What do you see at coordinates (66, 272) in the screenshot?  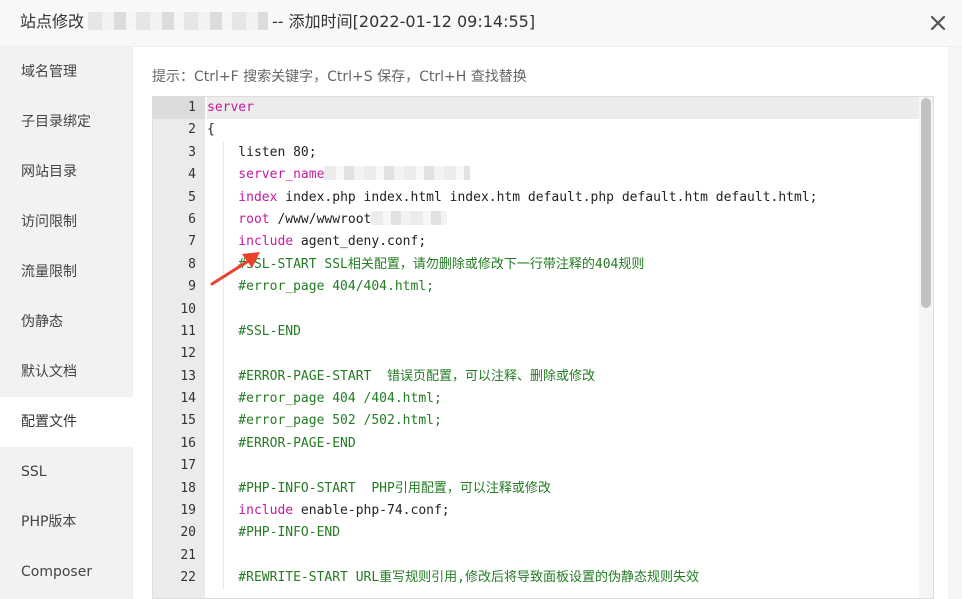 I see `sidebar-item: 流量限制` at bounding box center [66, 272].